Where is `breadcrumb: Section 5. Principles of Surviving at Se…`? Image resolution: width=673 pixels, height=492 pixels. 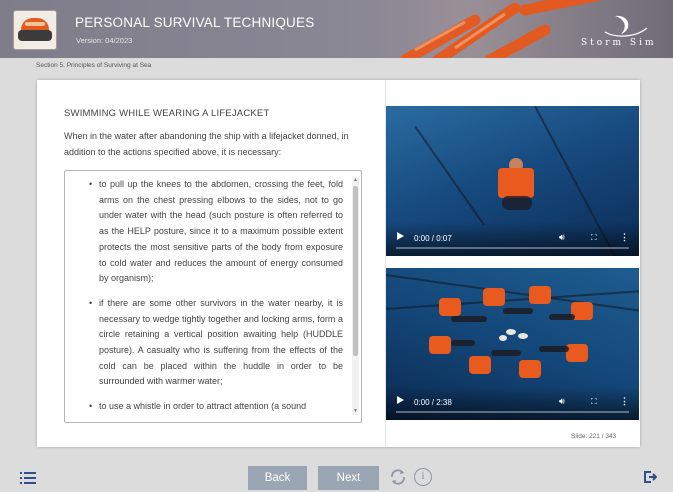 breadcrumb: Section 5. Principles of Surviving at Se… is located at coordinates (94, 65).